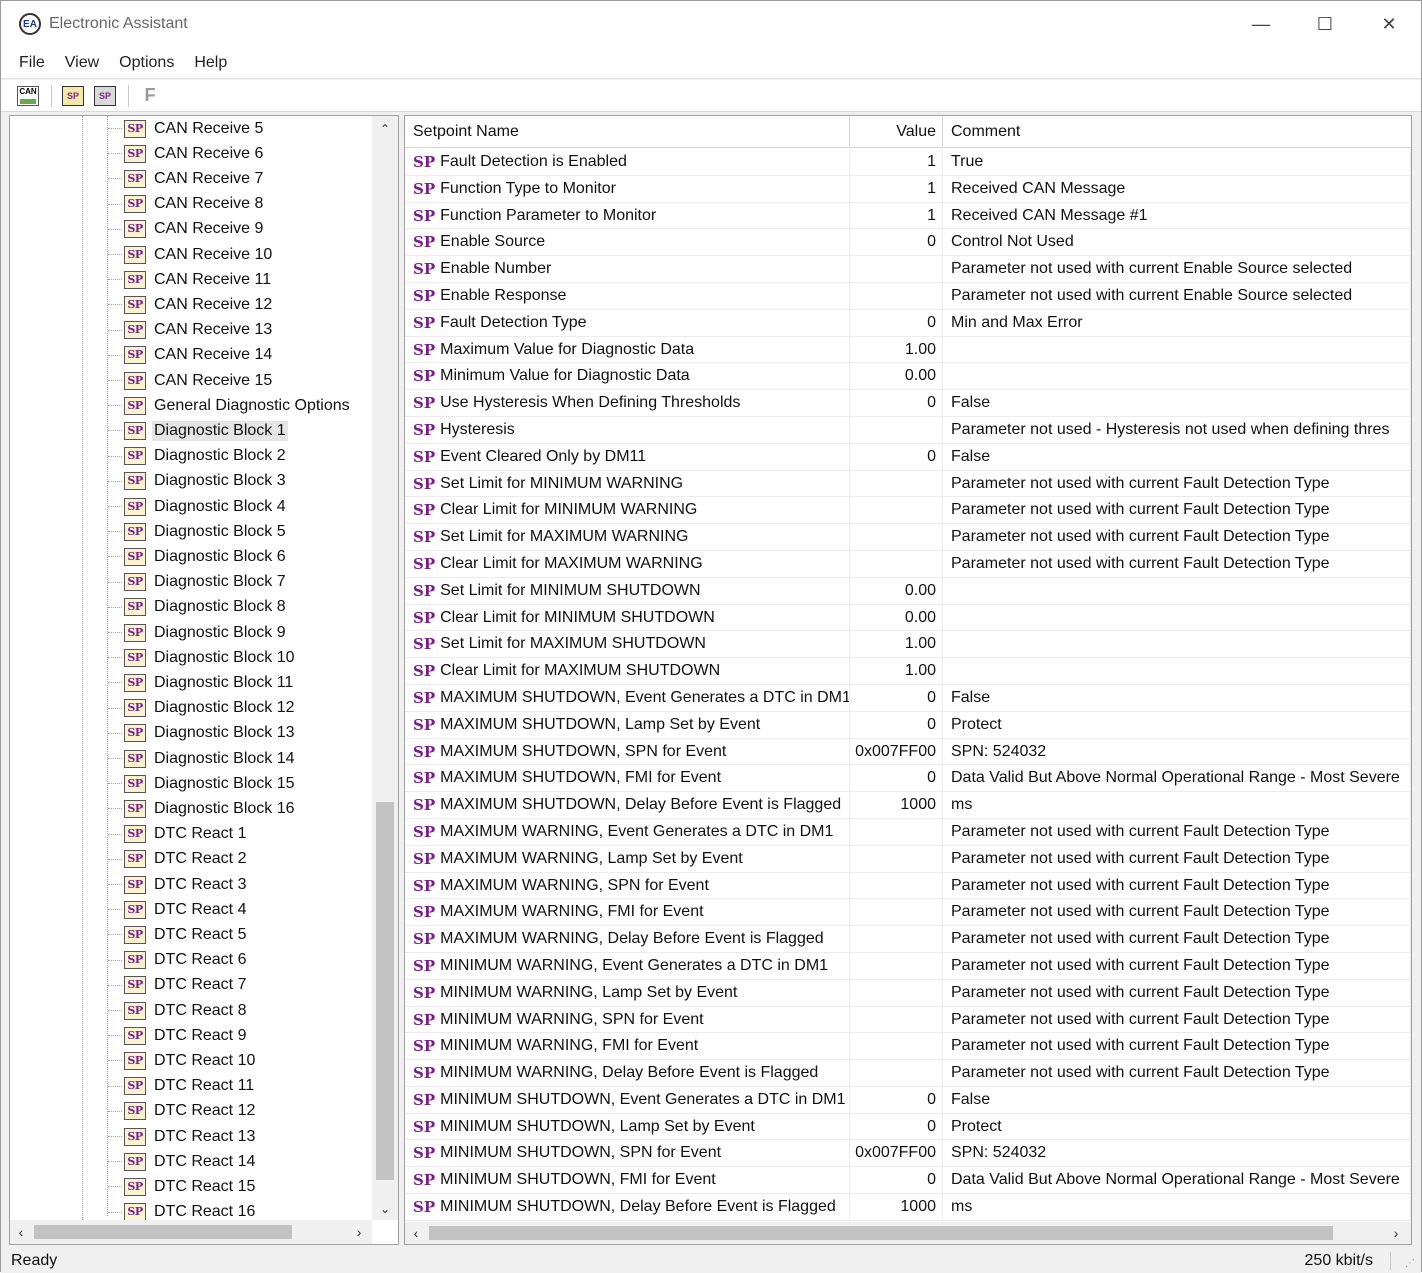 Image resolution: width=1422 pixels, height=1273 pixels. What do you see at coordinates (908, 645) in the screenshot?
I see `table-row: SP Set Limit for MAXIMUM SHUTDOWN 1.00` at bounding box center [908, 645].